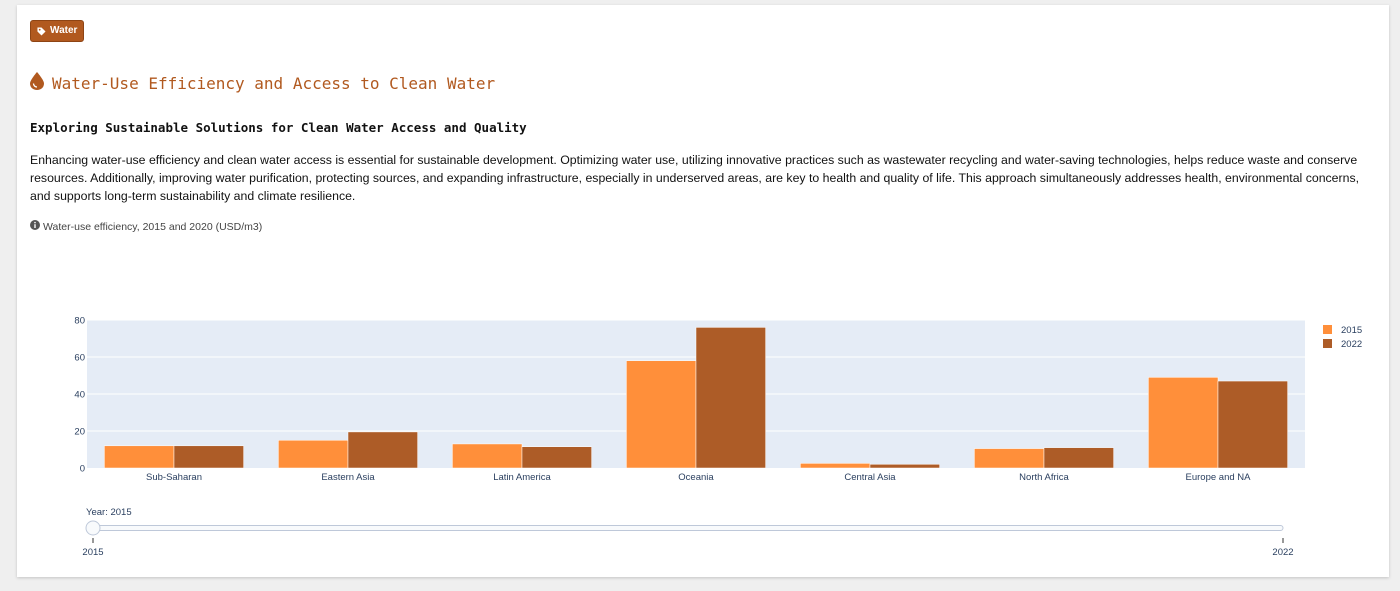  What do you see at coordinates (835, 466) in the screenshot?
I see `bar-2015-central-asia` at bounding box center [835, 466].